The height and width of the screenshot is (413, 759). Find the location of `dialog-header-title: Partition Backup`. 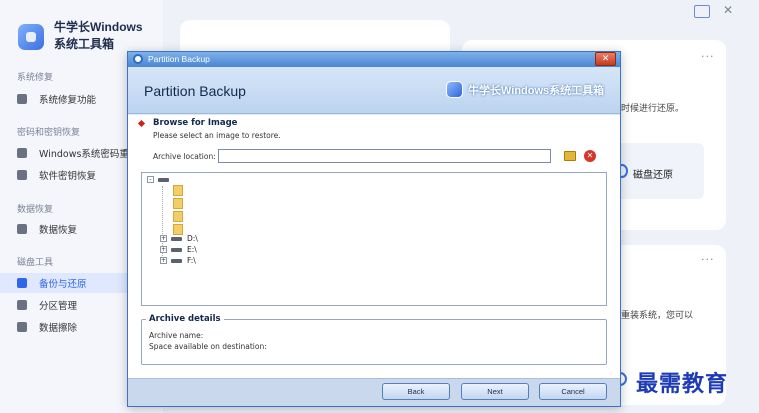

dialog-header-title: Partition Backup is located at coordinates (195, 91).